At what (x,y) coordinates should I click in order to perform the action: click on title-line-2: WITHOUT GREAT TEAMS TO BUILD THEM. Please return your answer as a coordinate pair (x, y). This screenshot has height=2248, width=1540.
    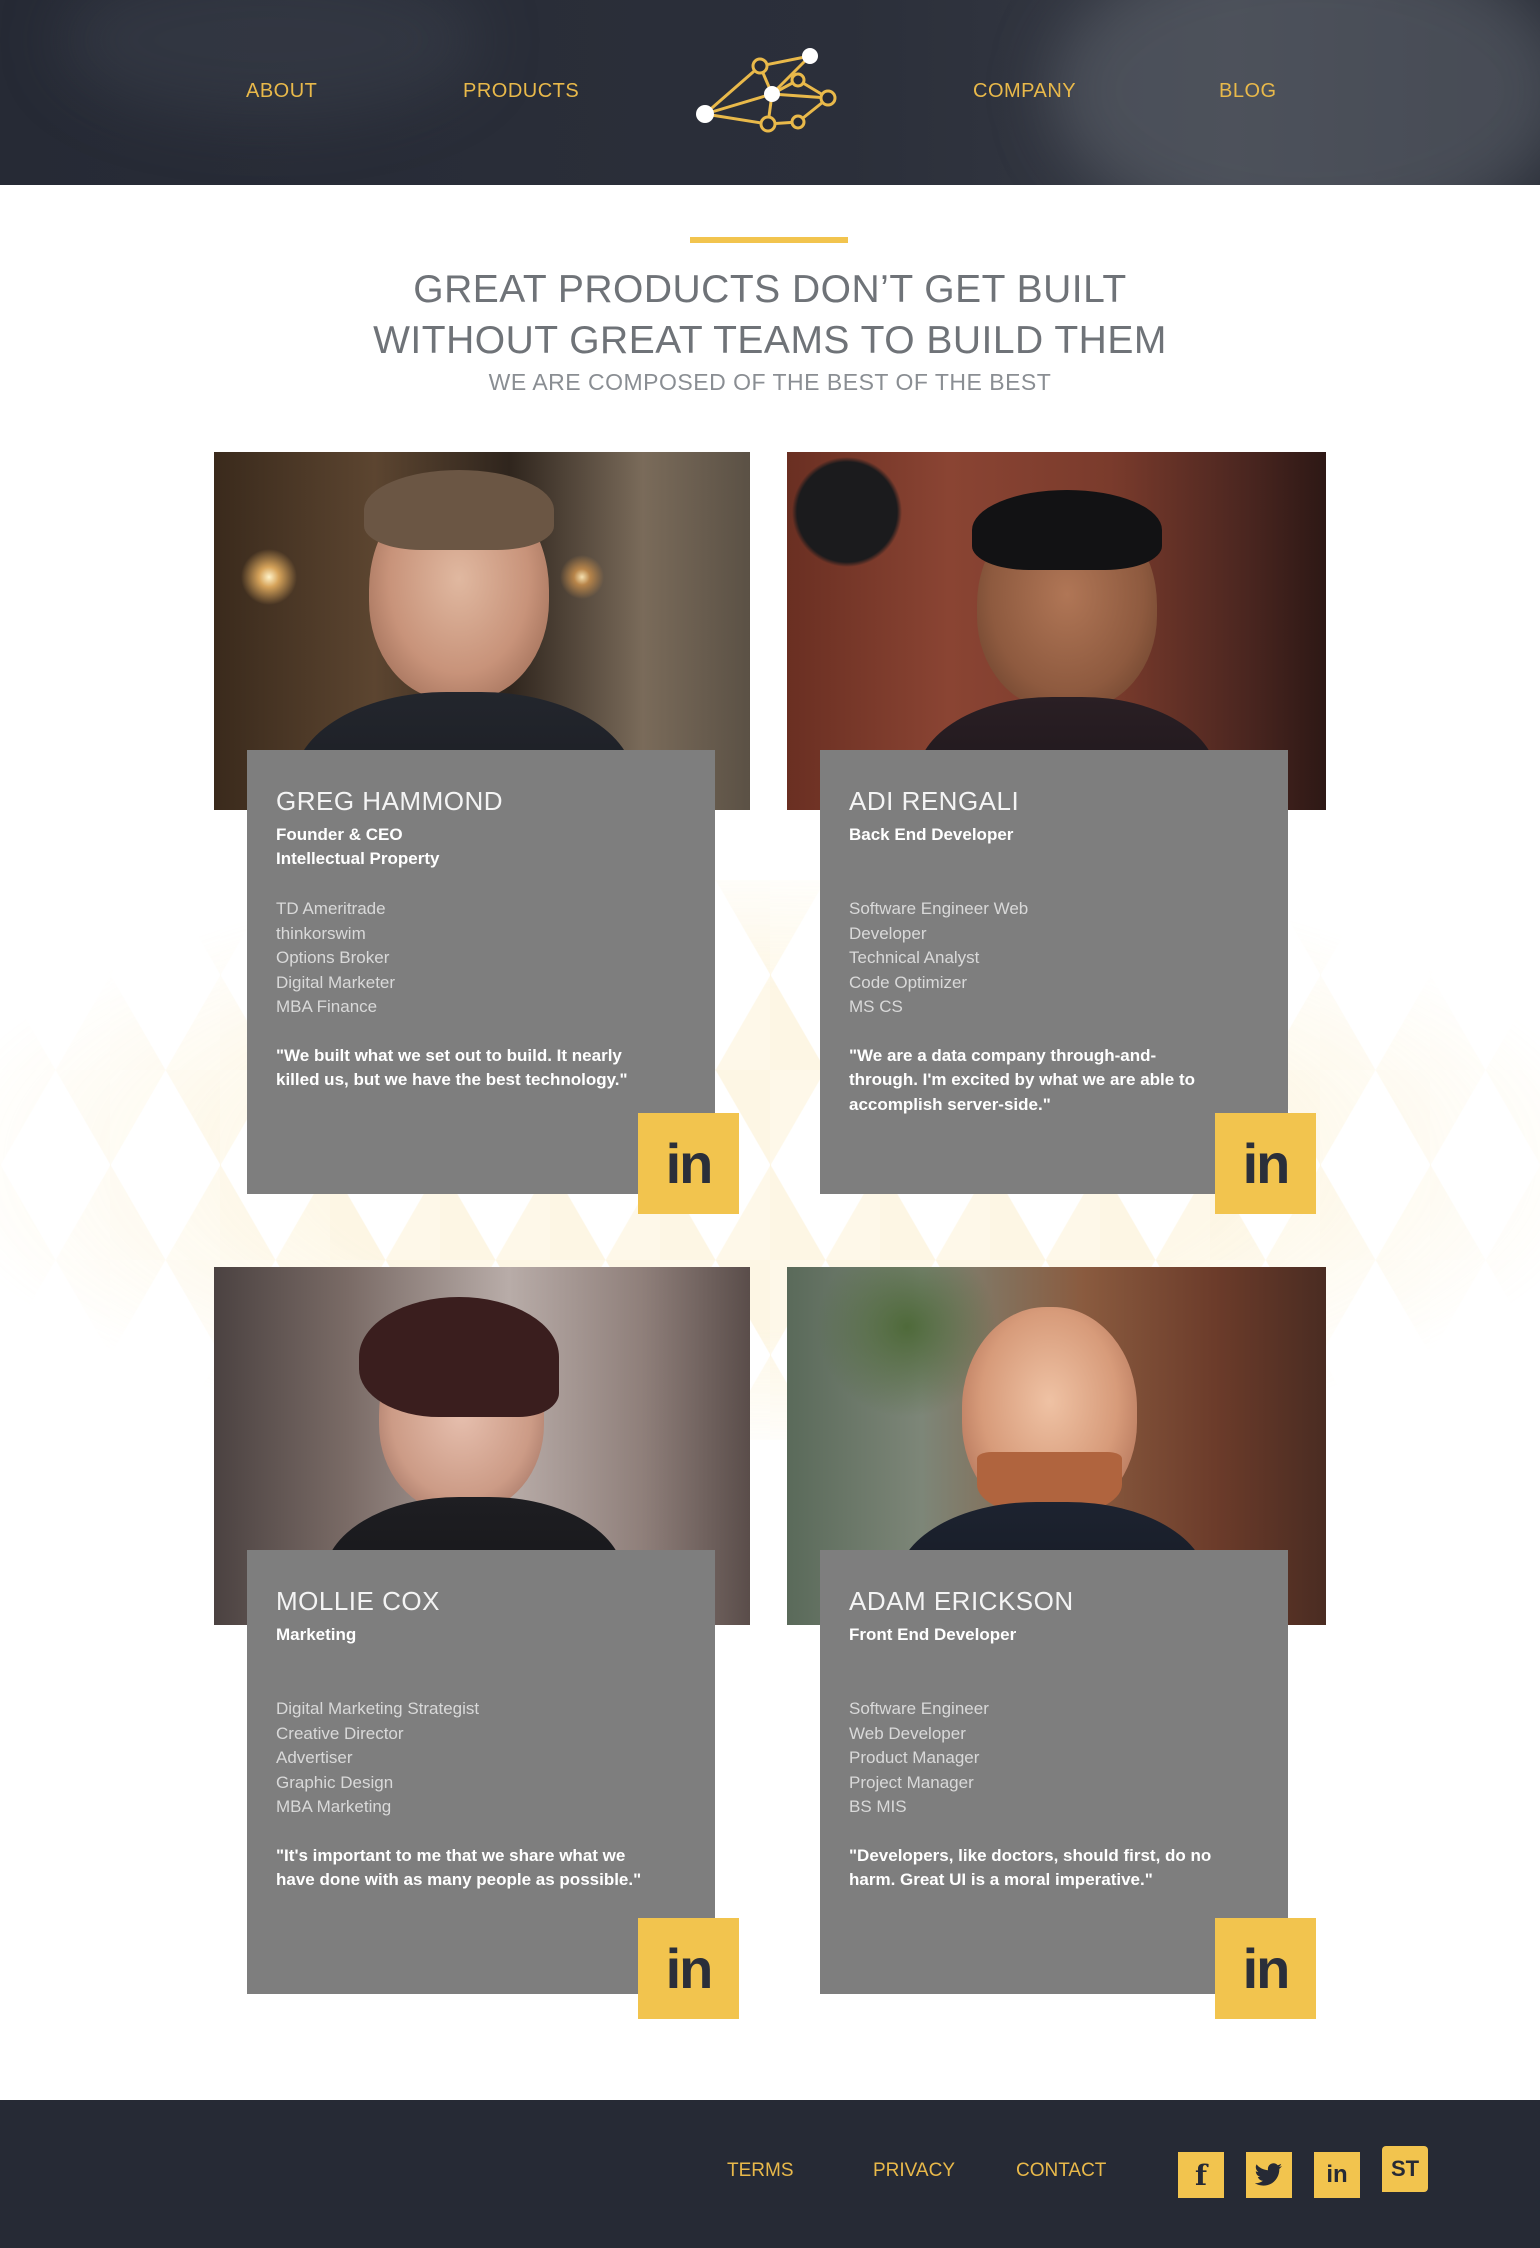
    Looking at the image, I should click on (770, 340).